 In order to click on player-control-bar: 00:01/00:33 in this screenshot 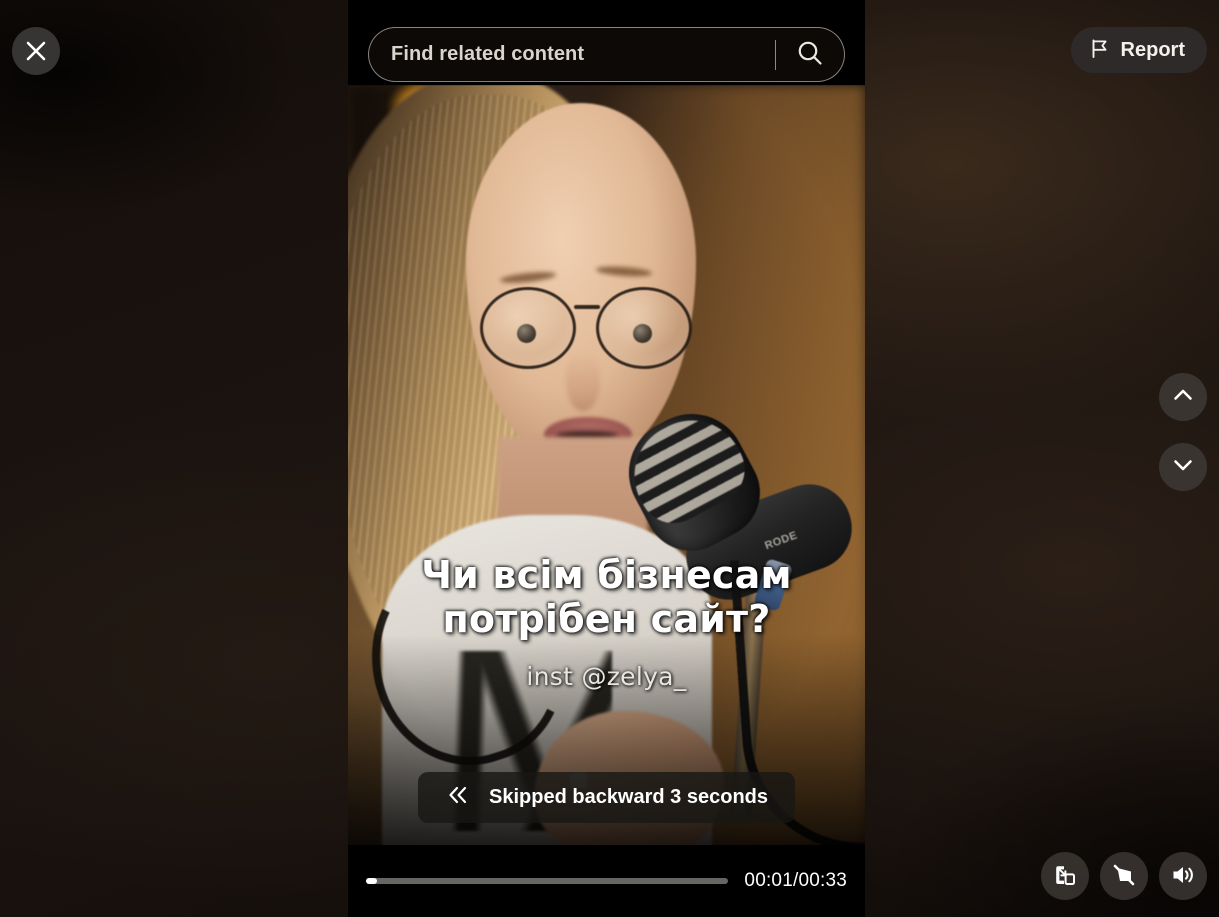, I will do `click(606, 881)`.